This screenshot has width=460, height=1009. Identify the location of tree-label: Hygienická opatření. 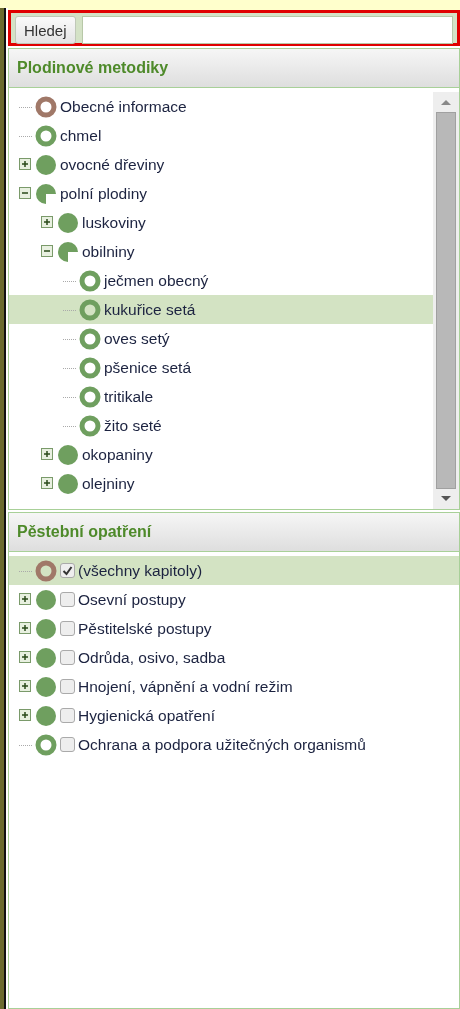
(146, 715).